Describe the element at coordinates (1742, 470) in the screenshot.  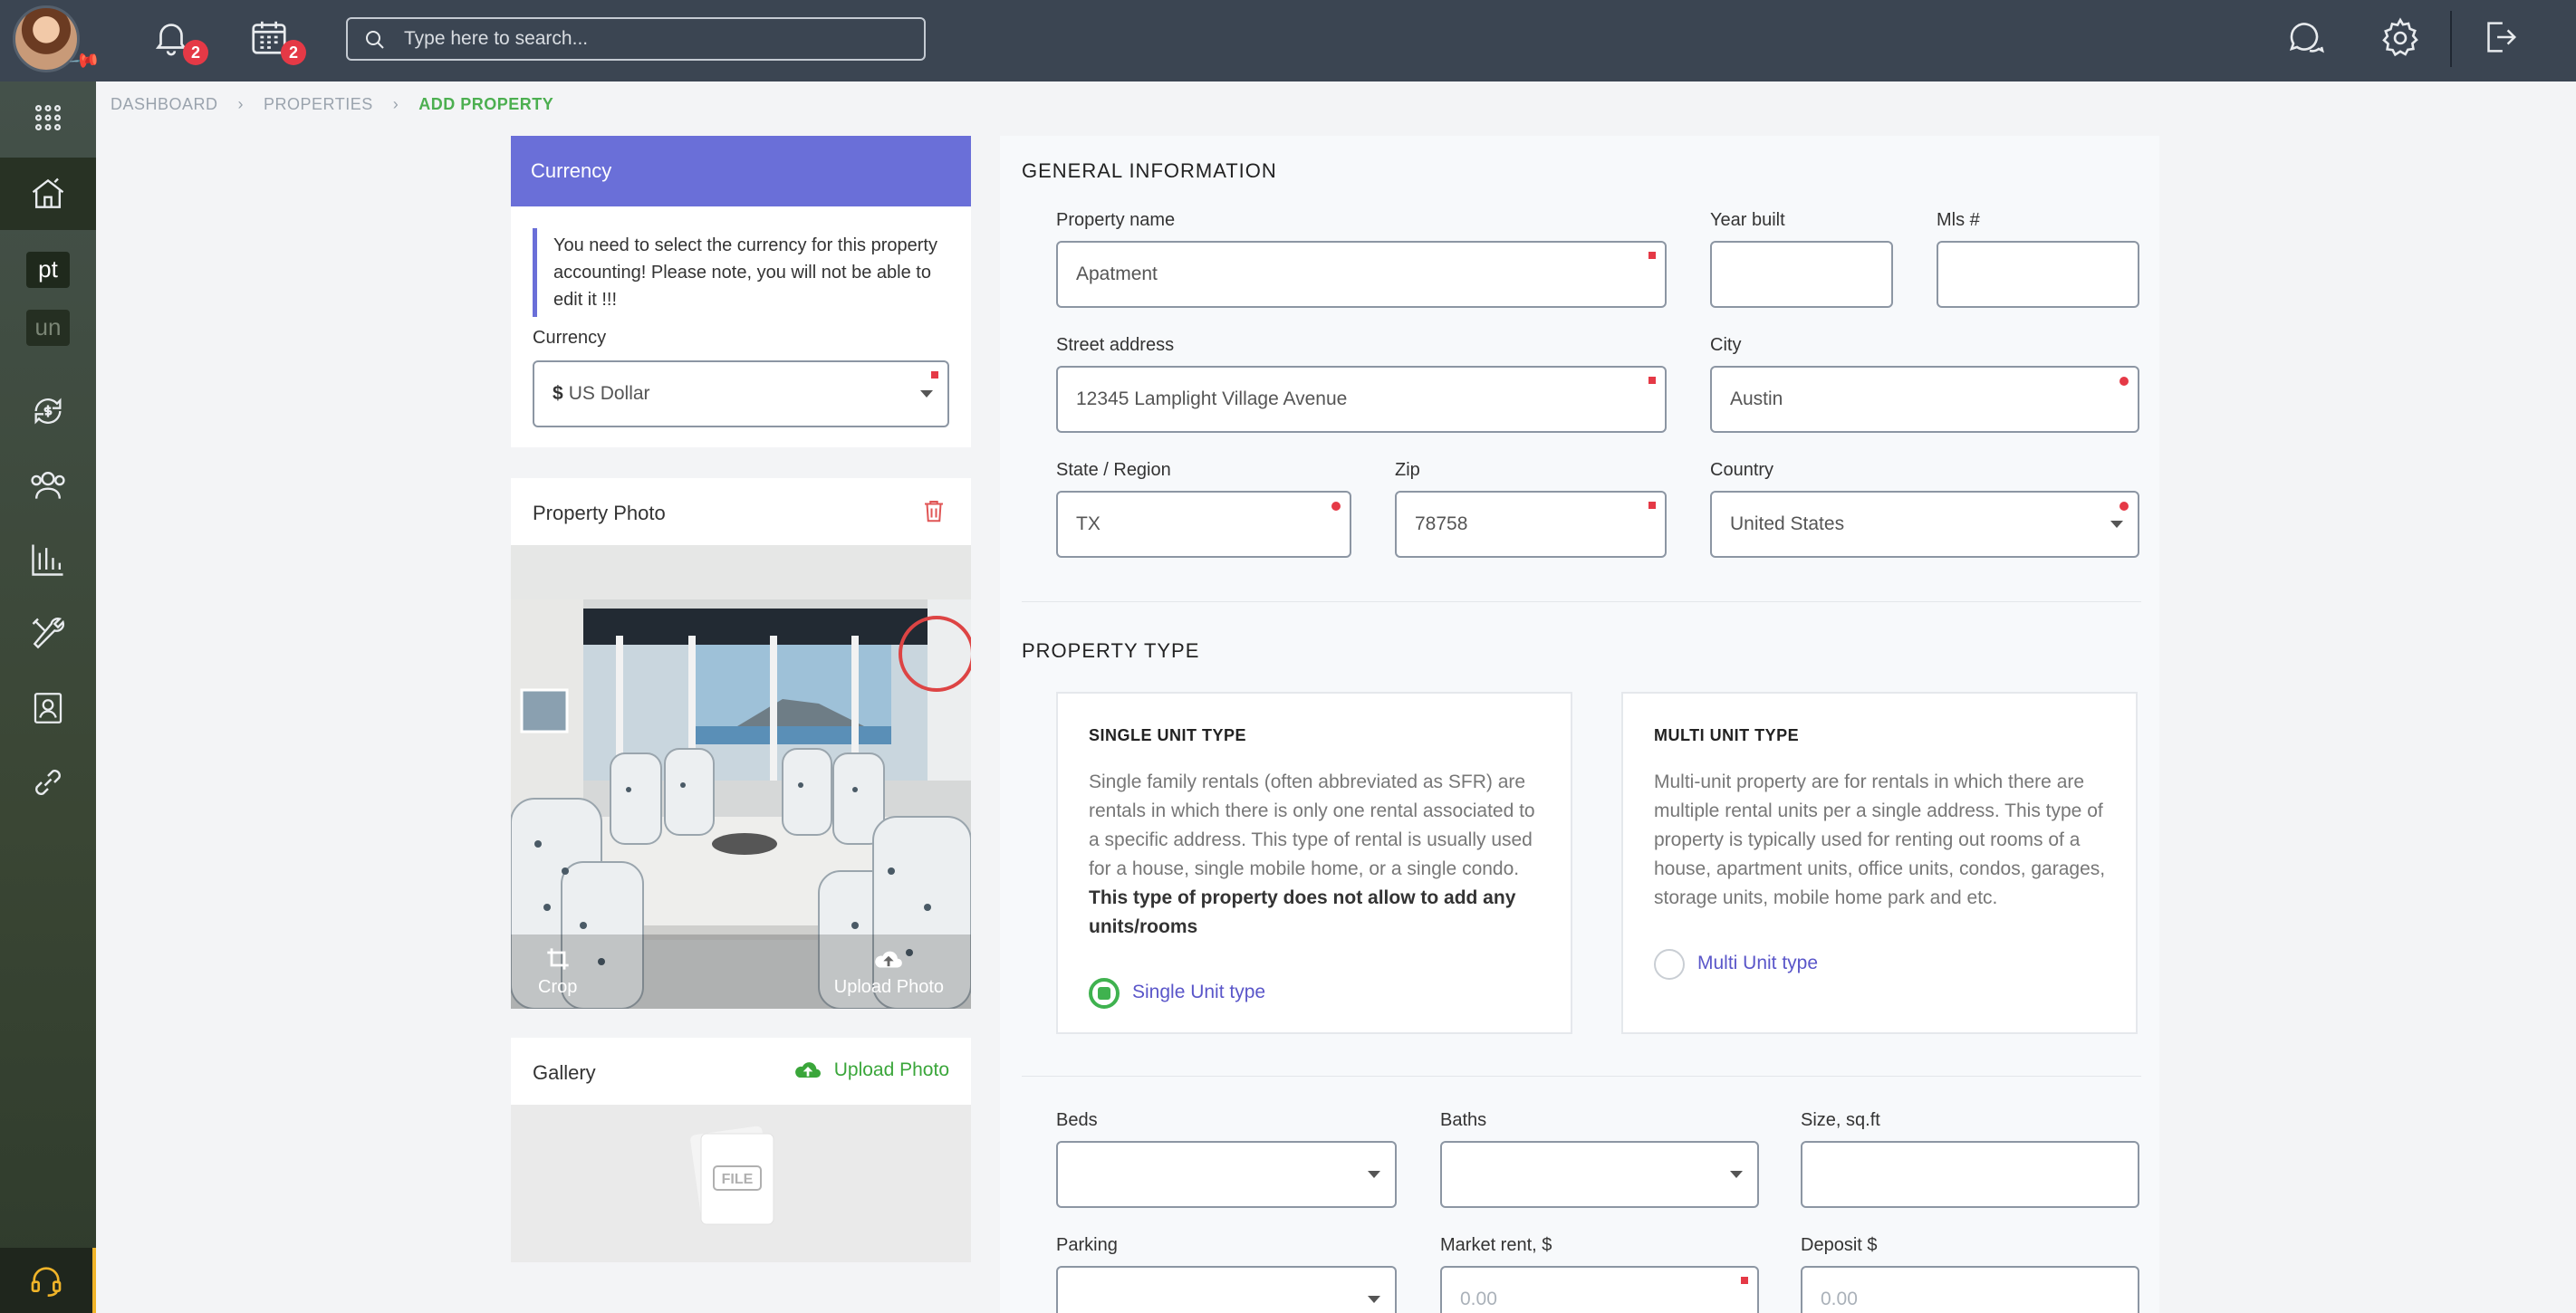
I see `country-label: Country` at that location.